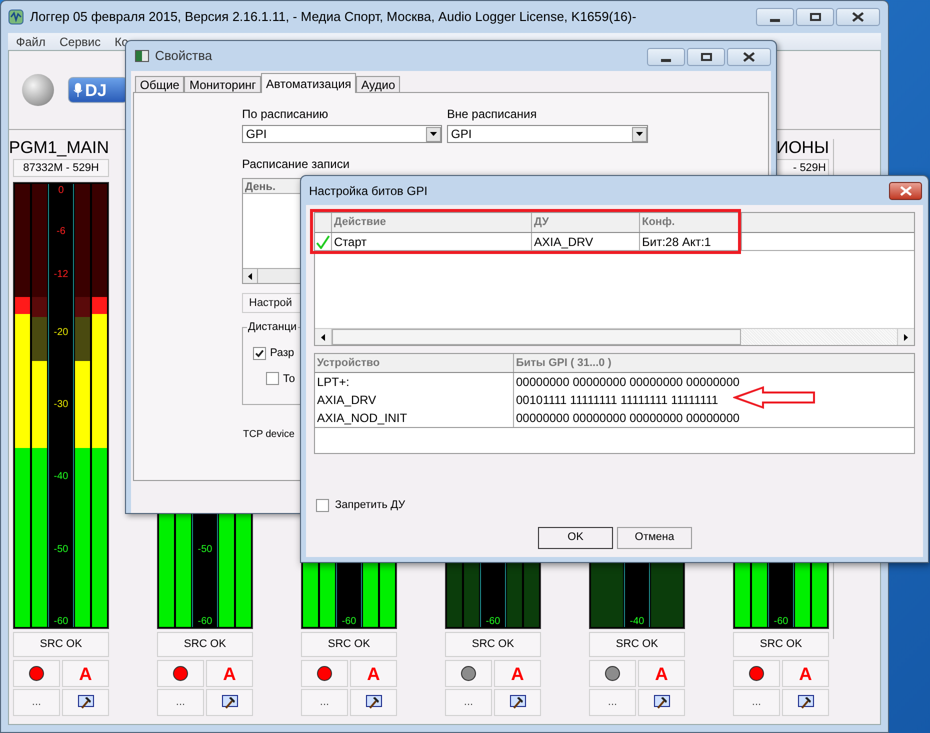  I want to click on scrollbar-thumb, so click(536, 337).